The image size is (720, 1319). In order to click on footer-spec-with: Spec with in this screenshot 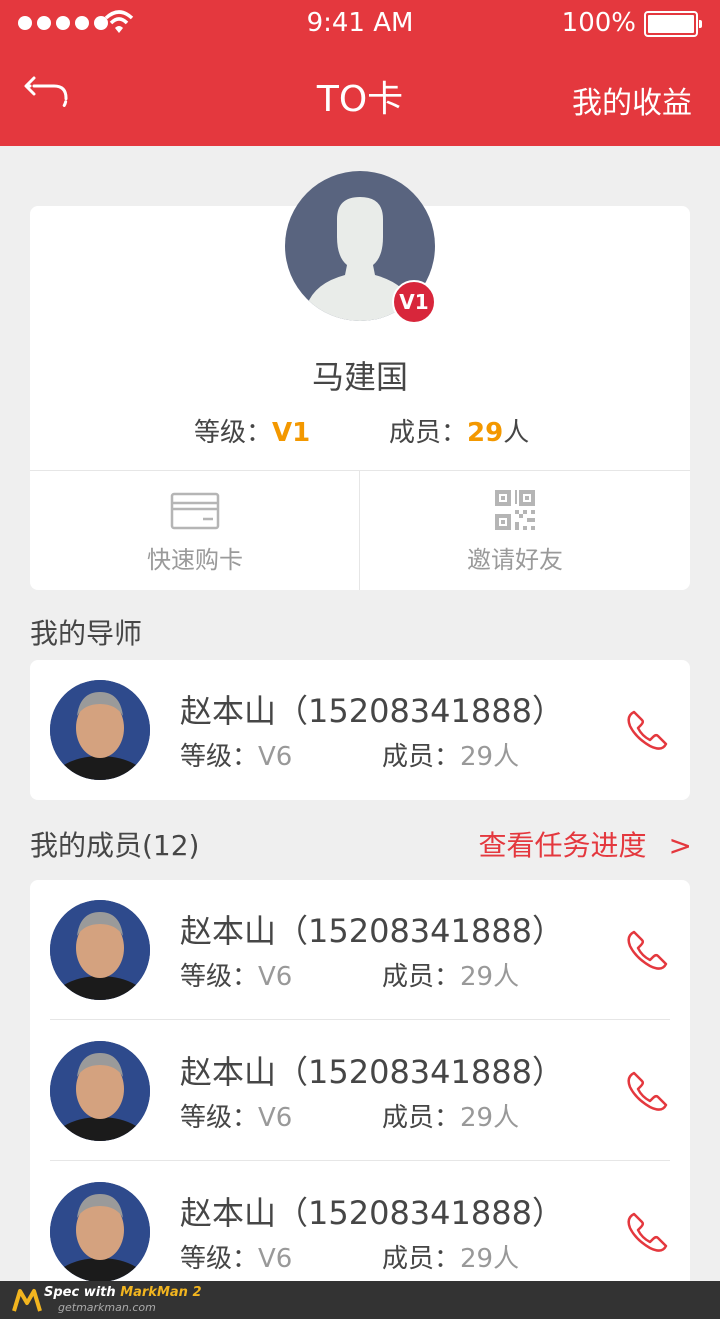, I will do `click(82, 1292)`.